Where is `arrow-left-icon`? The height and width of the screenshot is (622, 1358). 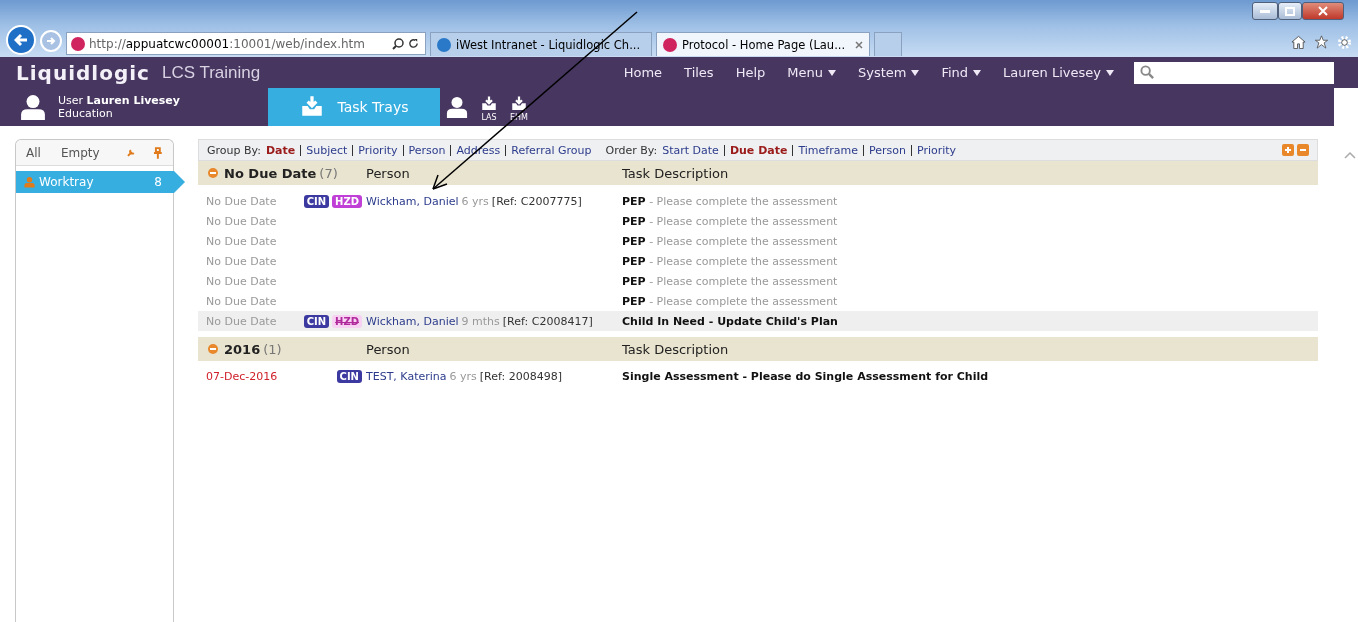 arrow-left-icon is located at coordinates (21, 40).